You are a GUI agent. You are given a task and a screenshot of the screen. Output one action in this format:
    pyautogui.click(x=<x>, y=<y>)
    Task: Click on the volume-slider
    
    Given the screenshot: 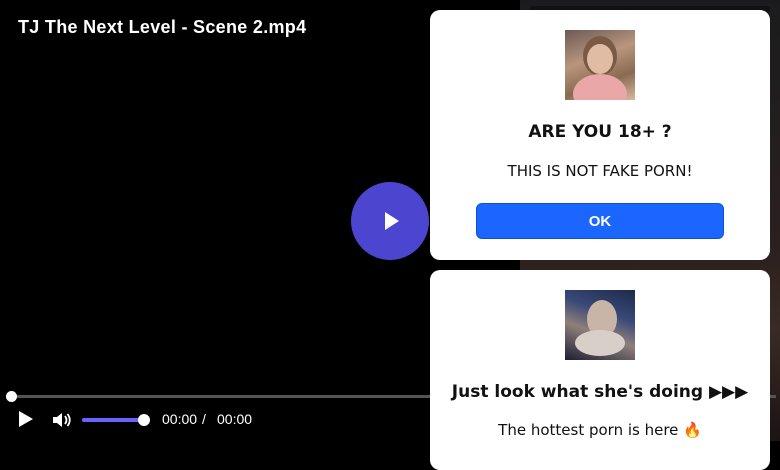 What is the action you would take?
    pyautogui.click(x=113, y=420)
    